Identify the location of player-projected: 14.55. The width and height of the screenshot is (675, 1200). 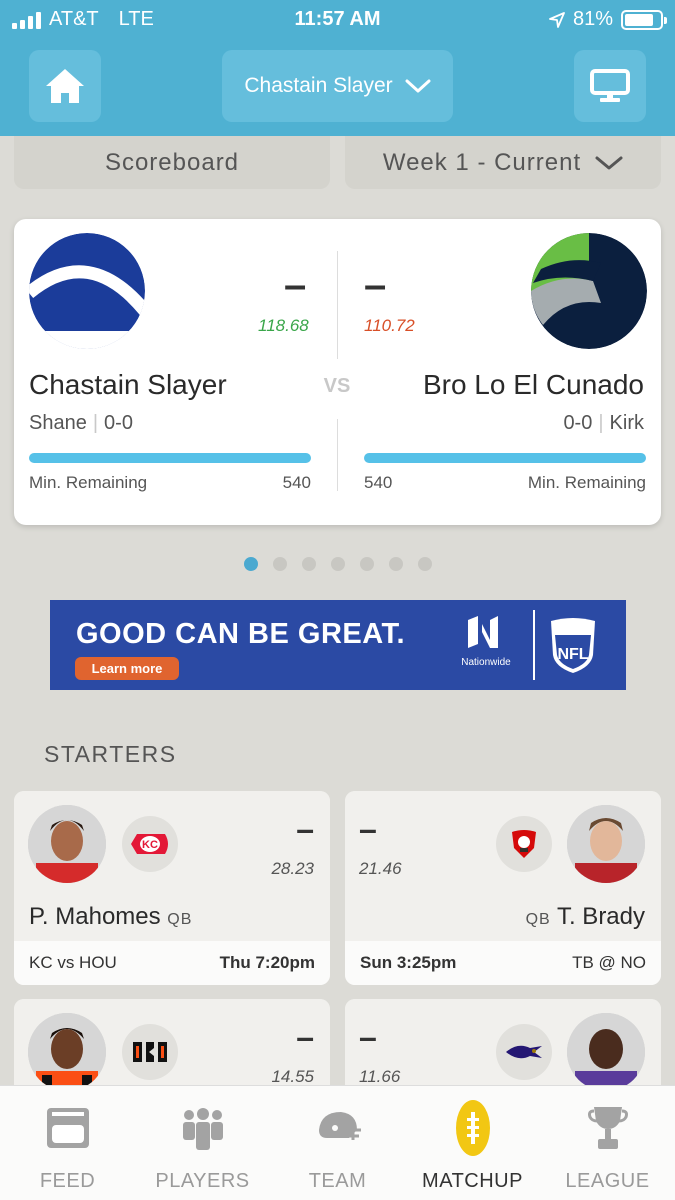
(292, 1076).